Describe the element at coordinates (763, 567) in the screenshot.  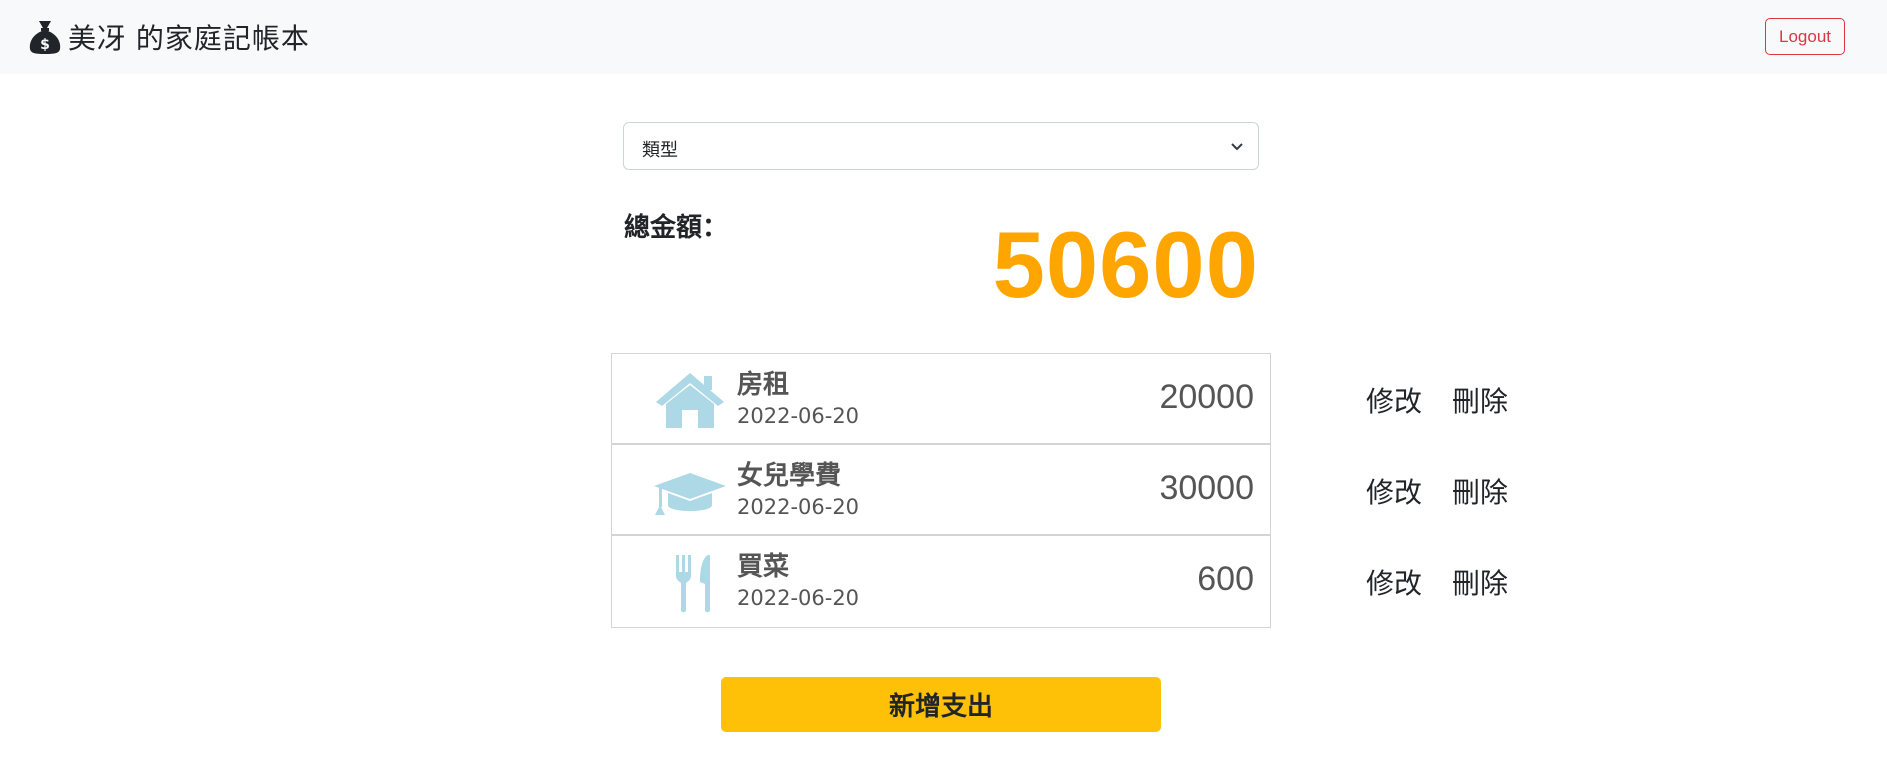
I see `expense-name: 買菜` at that location.